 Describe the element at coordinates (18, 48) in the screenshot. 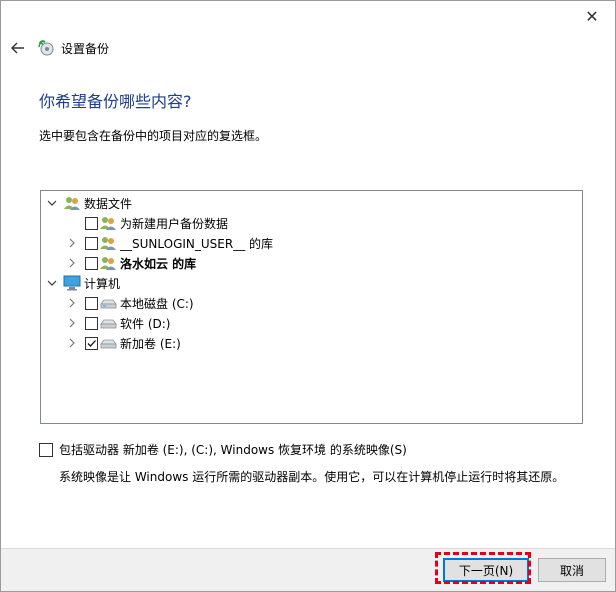

I see `back-arrow-icon` at that location.